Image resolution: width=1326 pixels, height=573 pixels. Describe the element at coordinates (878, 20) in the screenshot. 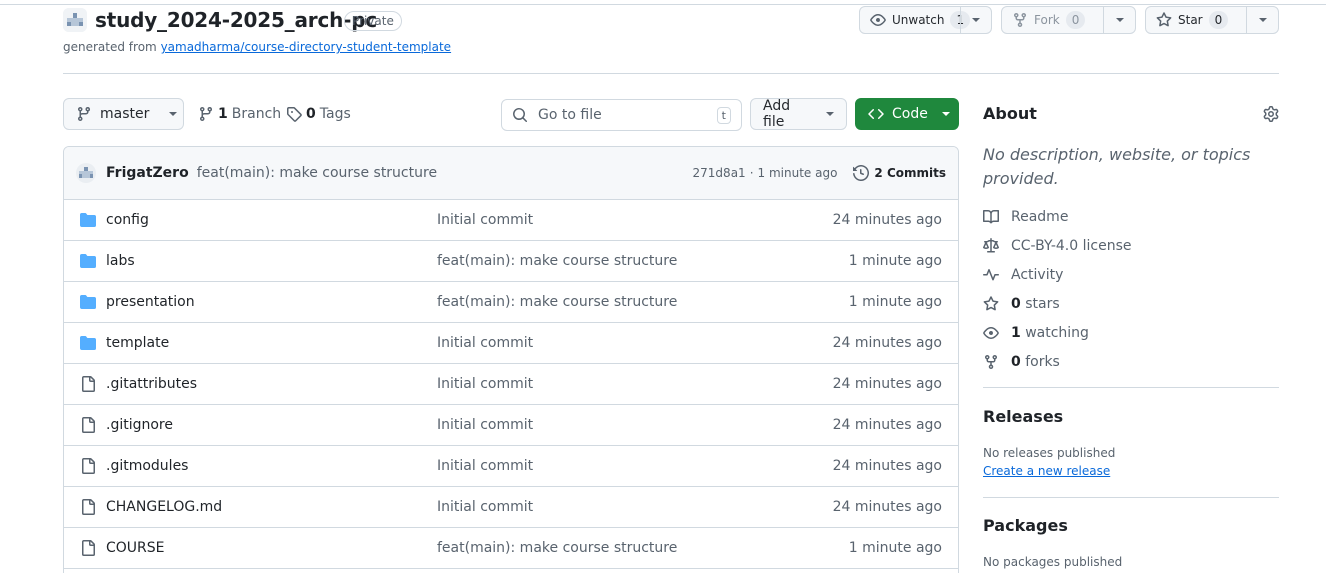

I see `eye-icon` at that location.